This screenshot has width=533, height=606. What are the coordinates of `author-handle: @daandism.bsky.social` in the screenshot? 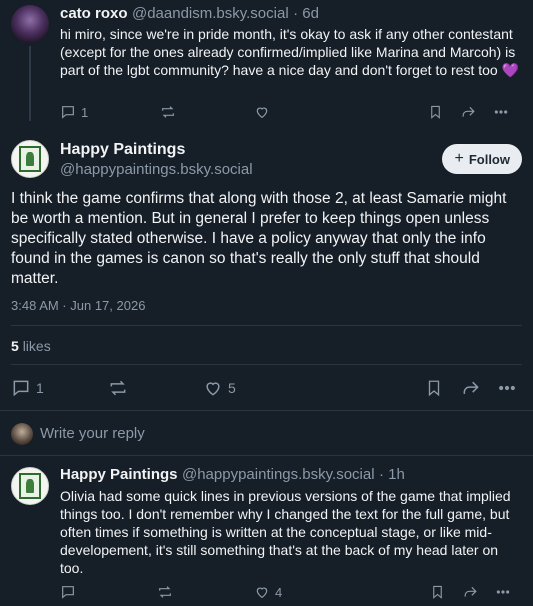 It's located at (210, 13).